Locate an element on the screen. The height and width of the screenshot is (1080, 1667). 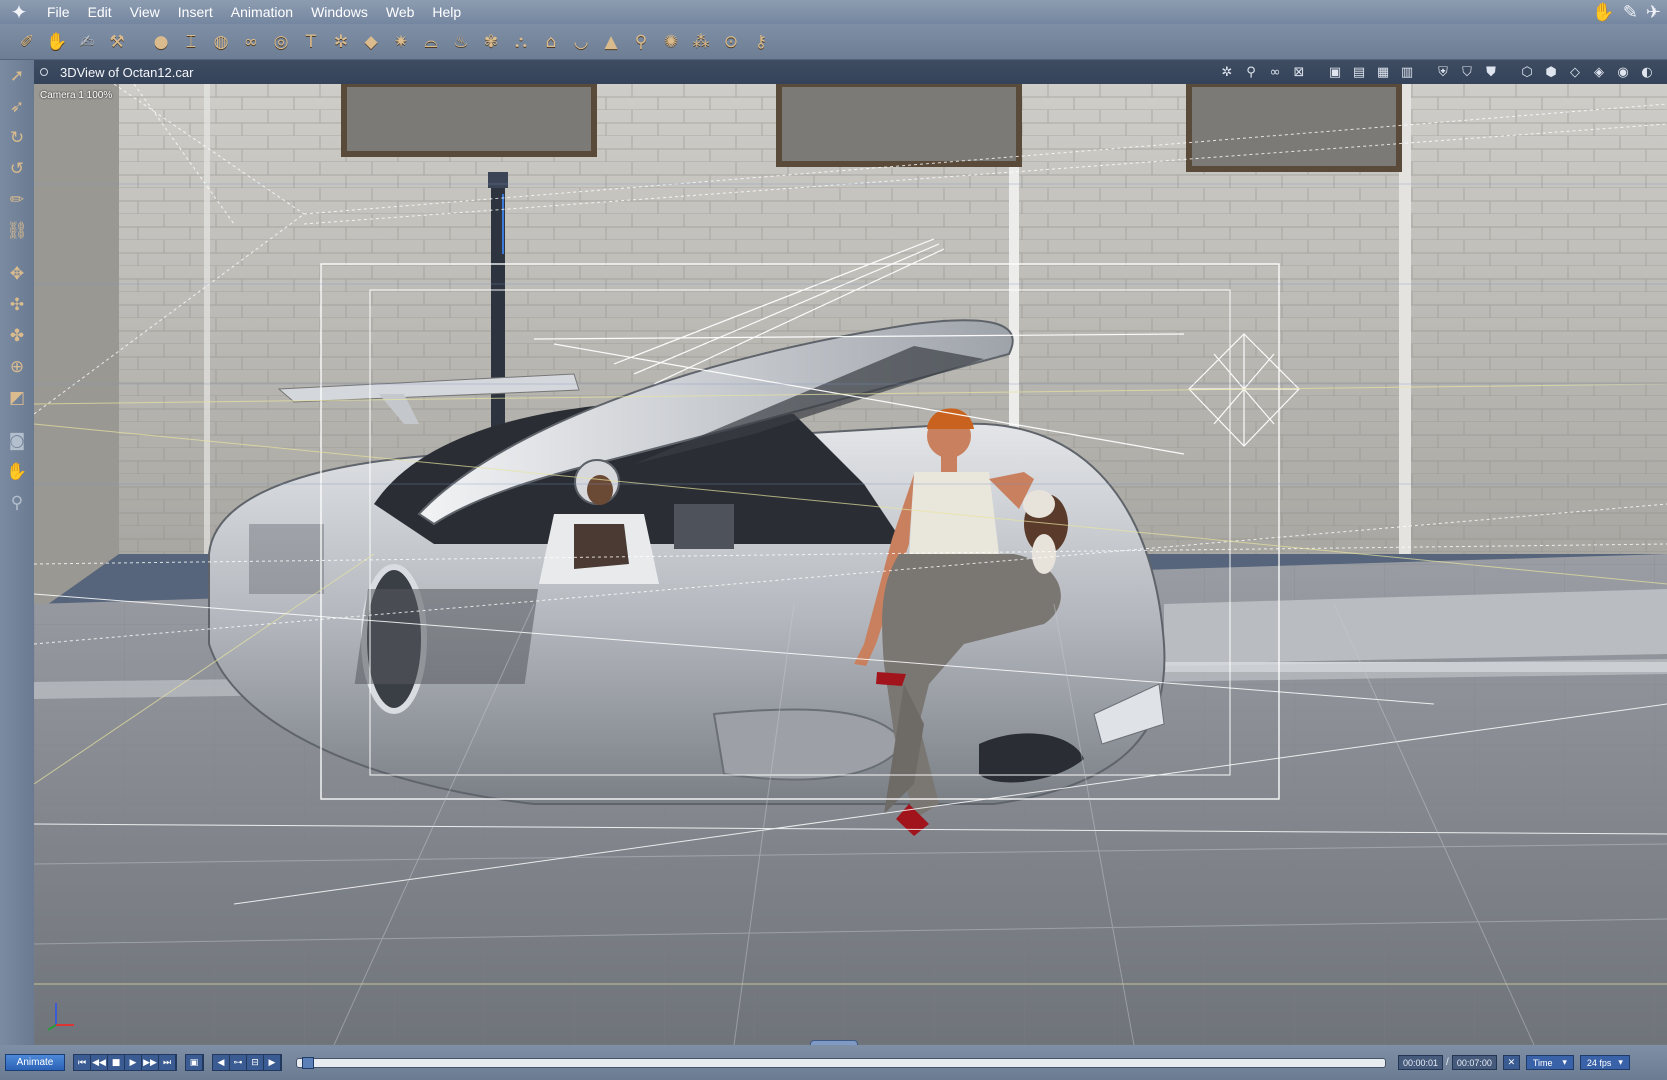
burst-icon: ✷ is located at coordinates (401, 42).